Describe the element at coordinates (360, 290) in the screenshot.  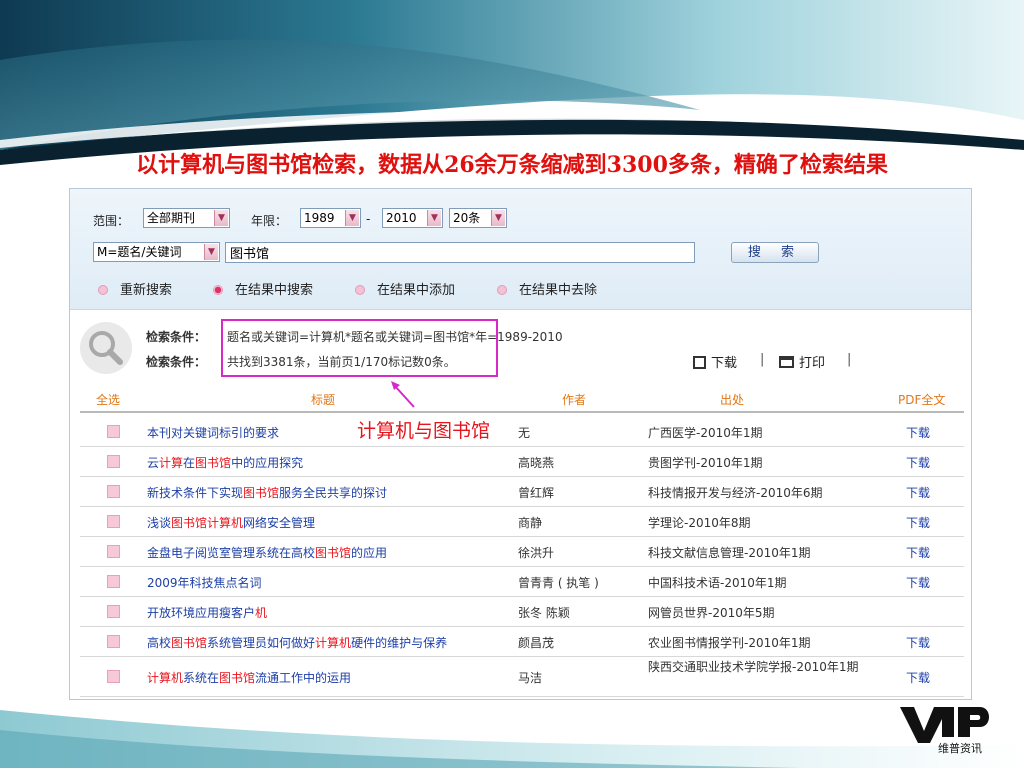
I see `radio-icon` at that location.